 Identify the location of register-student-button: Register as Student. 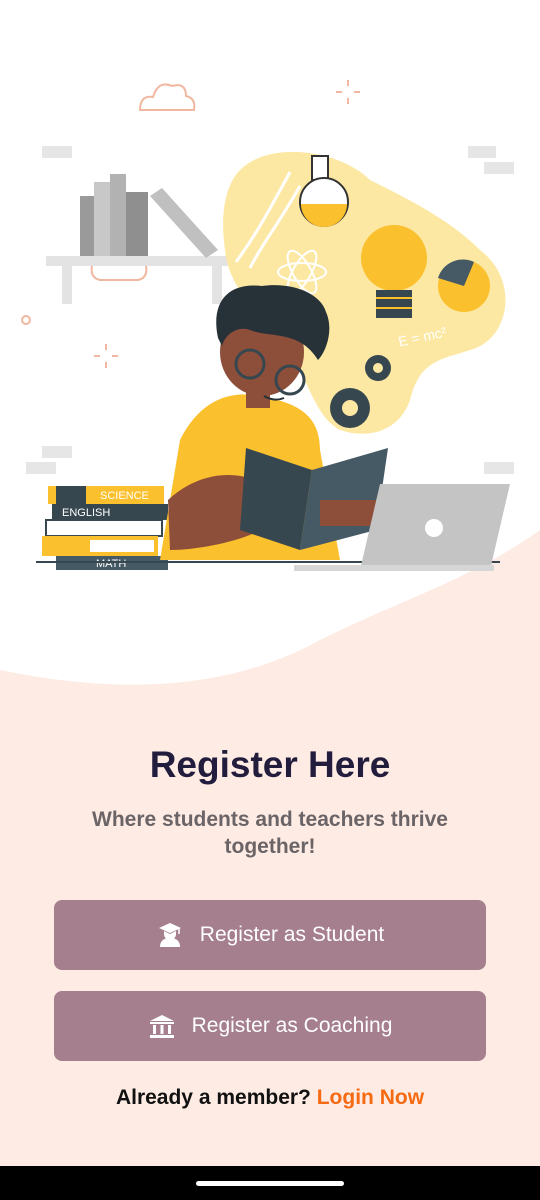
(270, 935).